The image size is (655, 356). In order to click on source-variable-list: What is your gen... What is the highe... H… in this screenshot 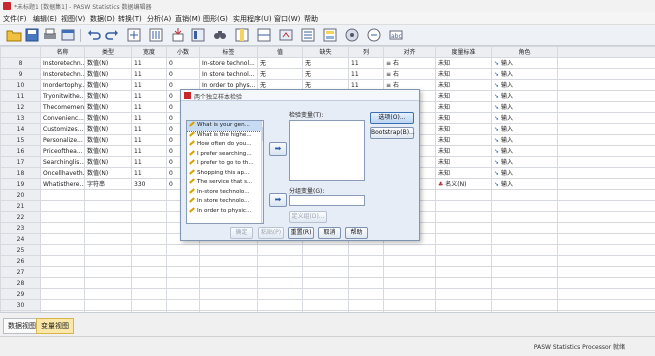, I will do `click(225, 172)`.